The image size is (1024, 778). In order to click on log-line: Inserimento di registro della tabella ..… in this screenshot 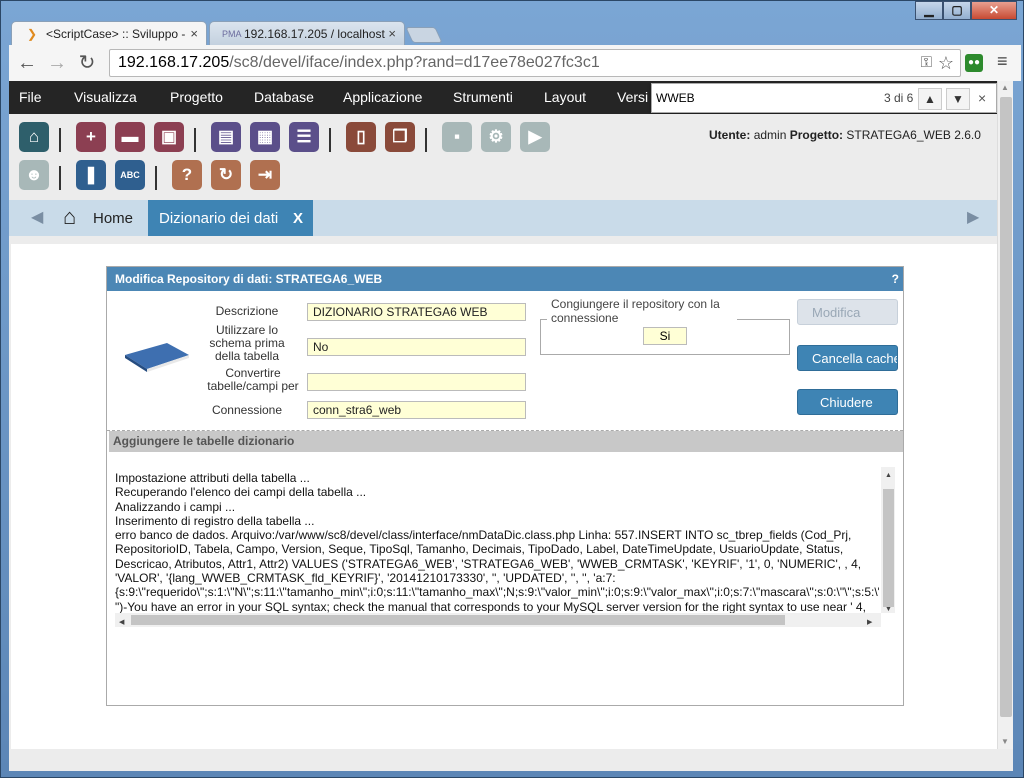, I will do `click(215, 520)`.